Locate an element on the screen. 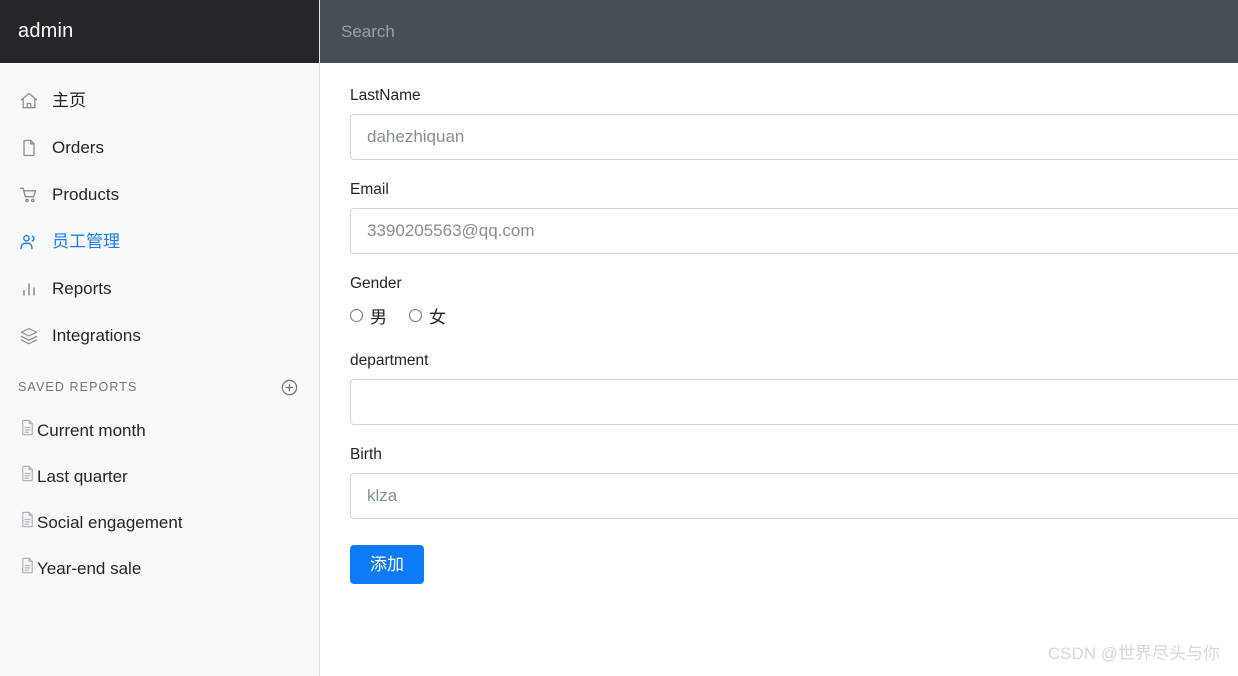  topbar is located at coordinates (779, 31).